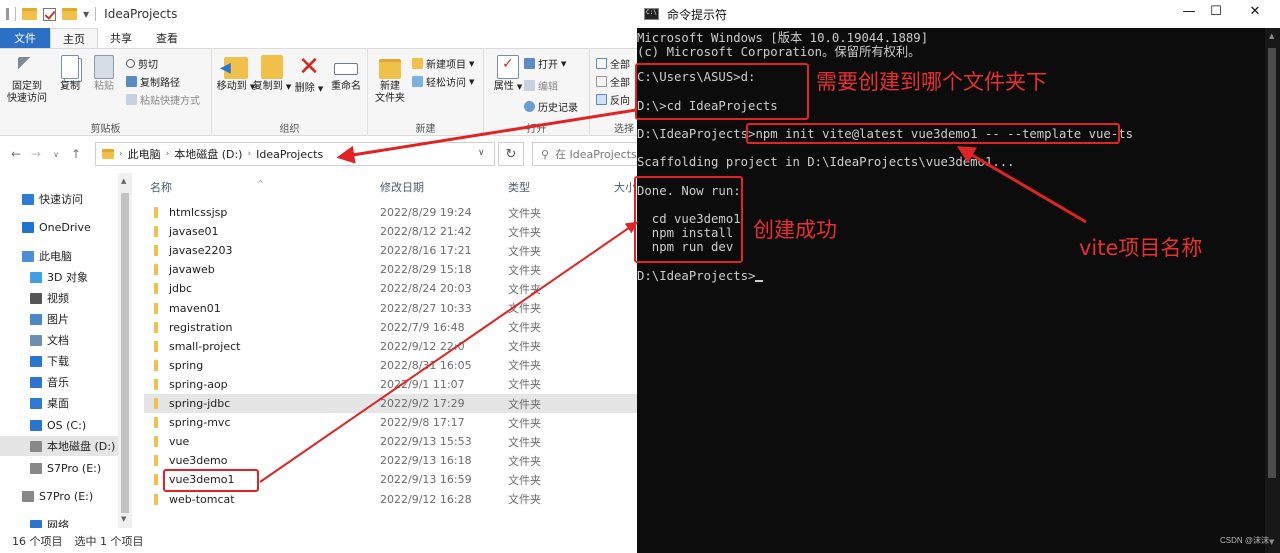 The height and width of the screenshot is (553, 1280). Describe the element at coordinates (391, 499) in the screenshot. I see `file-row: web-tomcat 2022/9/12 16:28 文件夹` at that location.